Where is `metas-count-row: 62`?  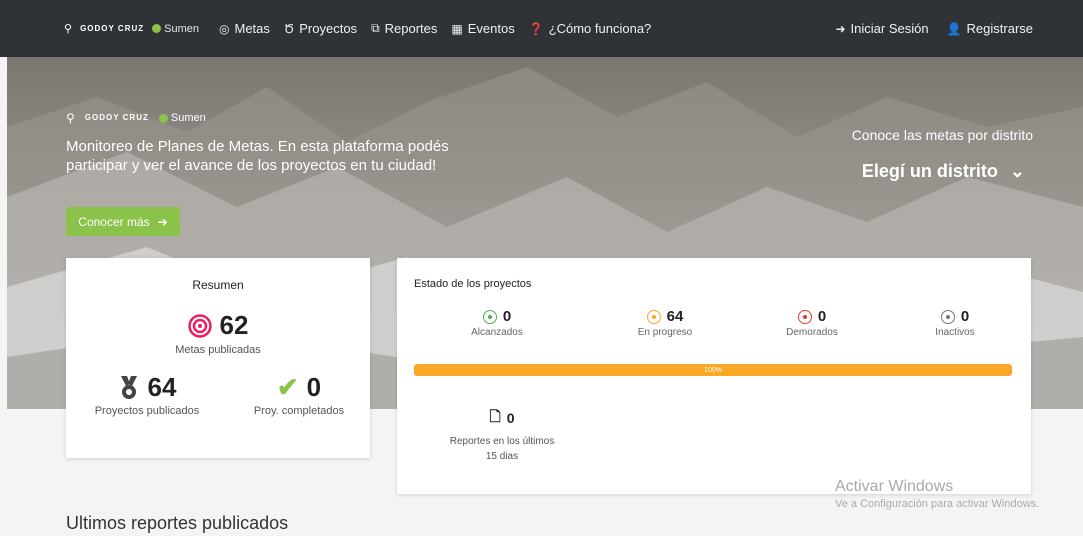
metas-count-row: 62 is located at coordinates (218, 325).